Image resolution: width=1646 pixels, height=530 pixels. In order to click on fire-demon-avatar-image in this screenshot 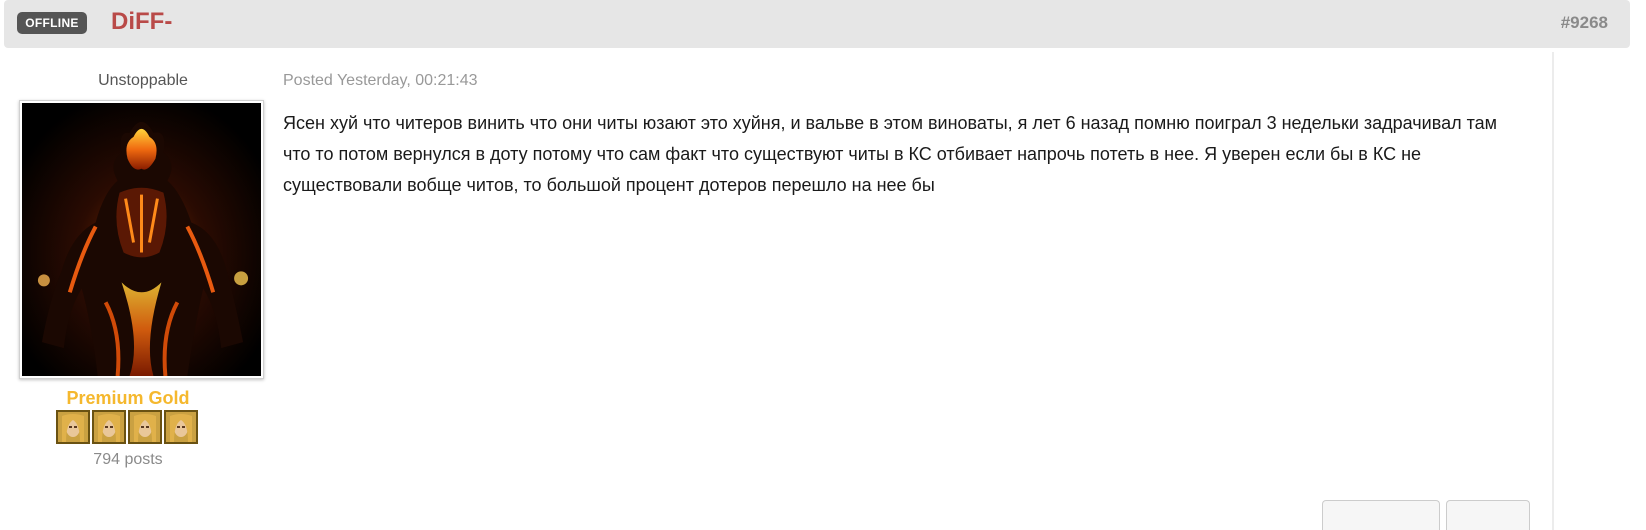, I will do `click(141, 239)`.